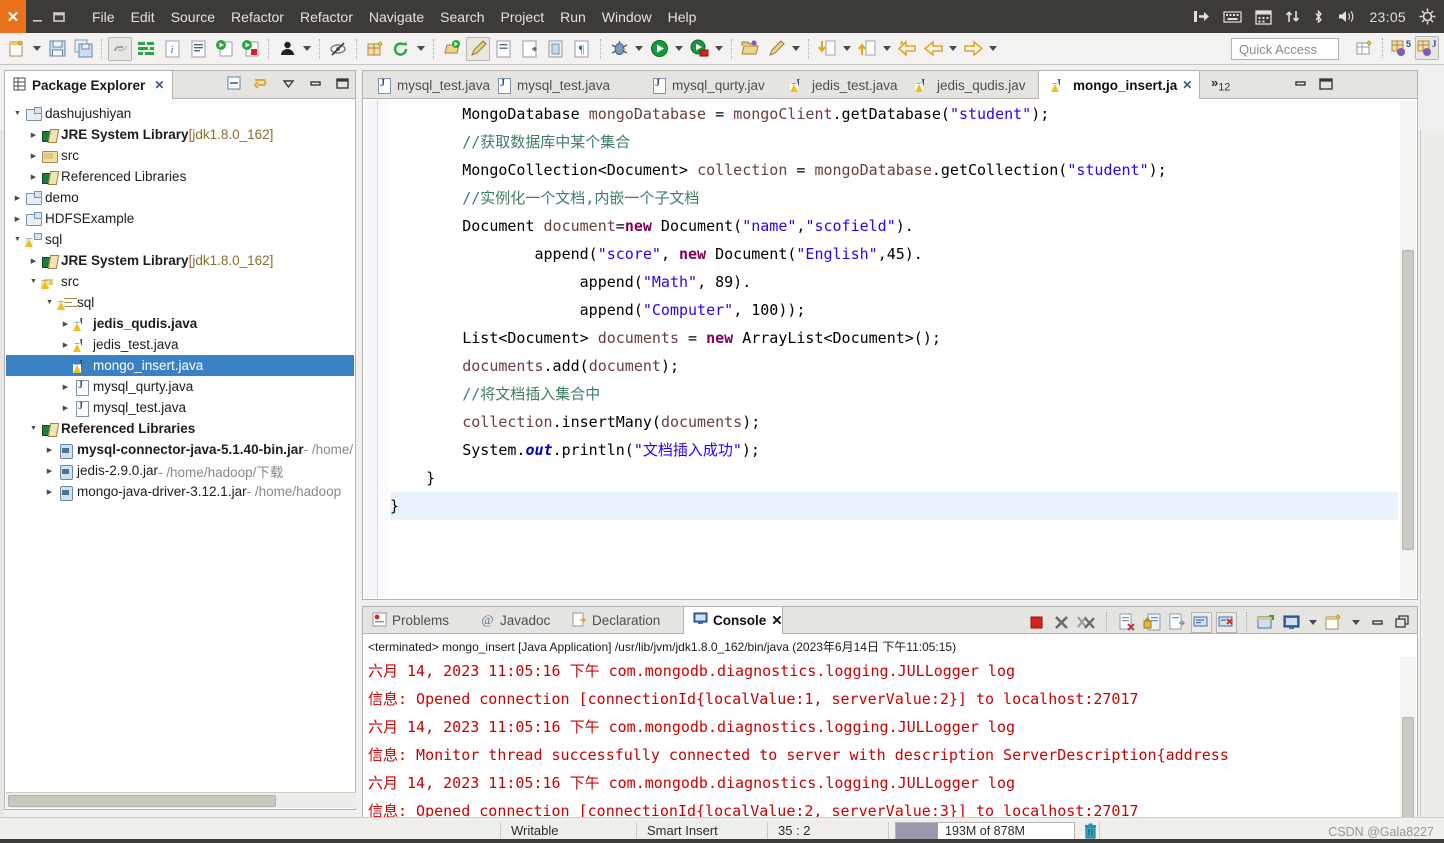 The height and width of the screenshot is (843, 1444). Describe the element at coordinates (1346, 16) in the screenshot. I see `volume-icon` at that location.